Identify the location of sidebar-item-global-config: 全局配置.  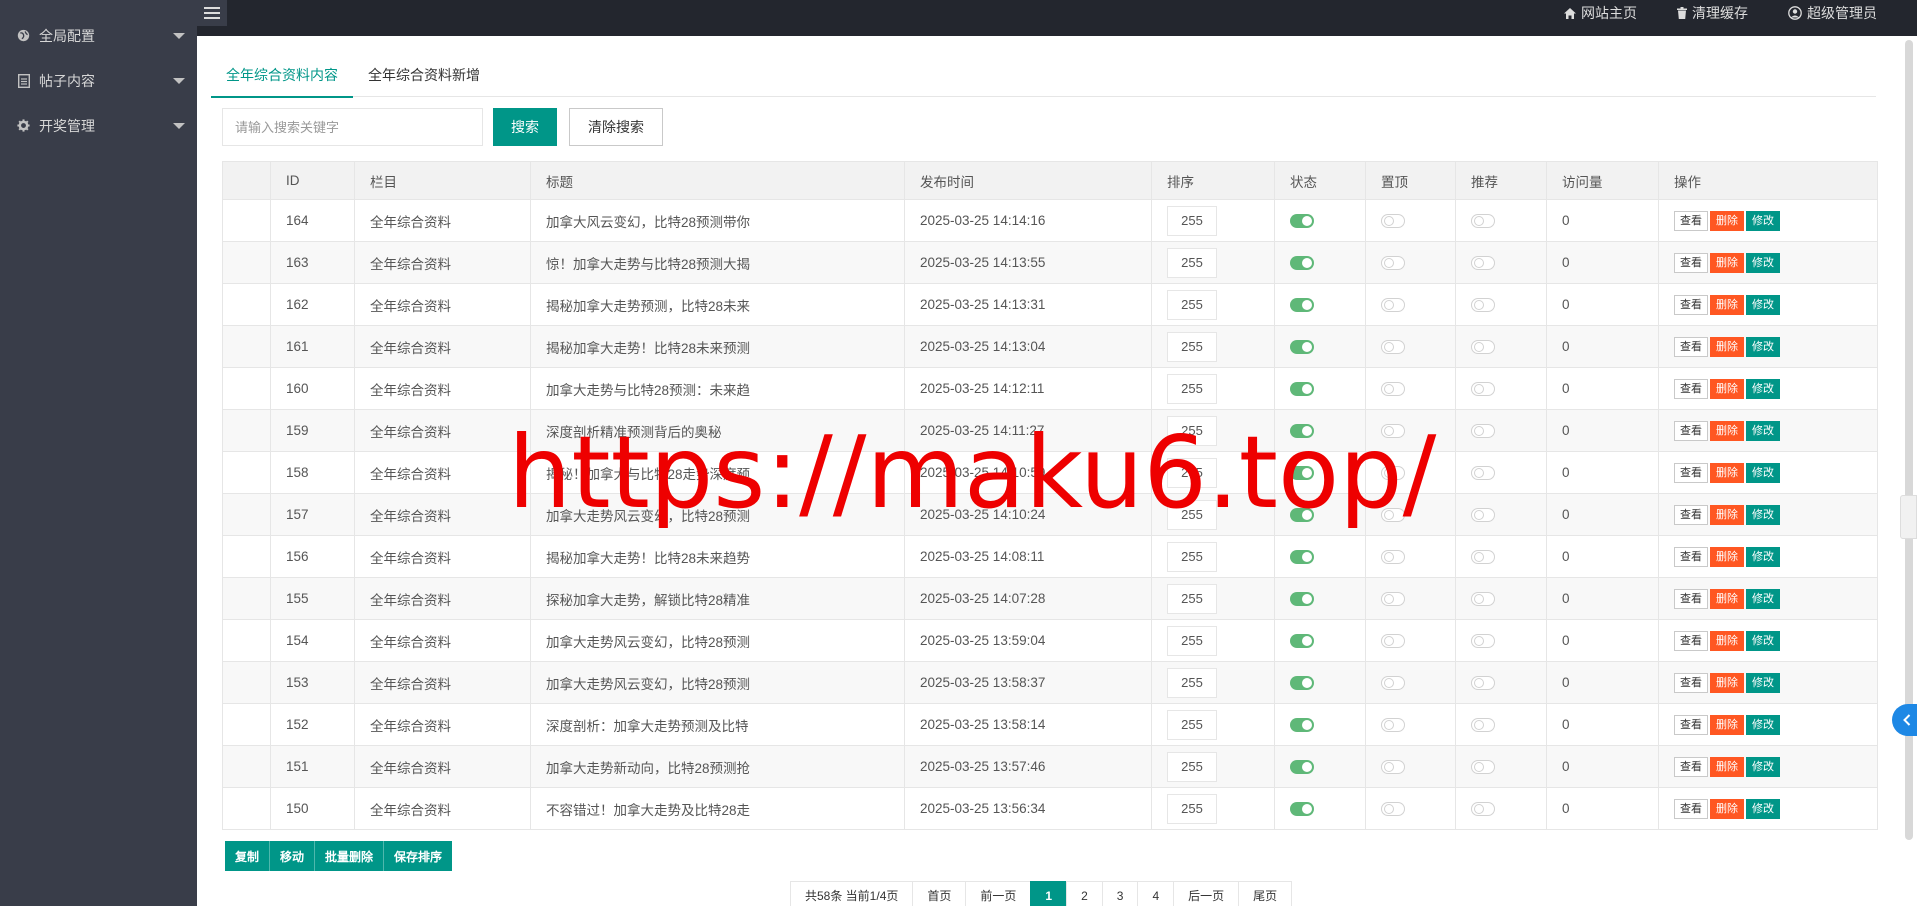
(98, 35).